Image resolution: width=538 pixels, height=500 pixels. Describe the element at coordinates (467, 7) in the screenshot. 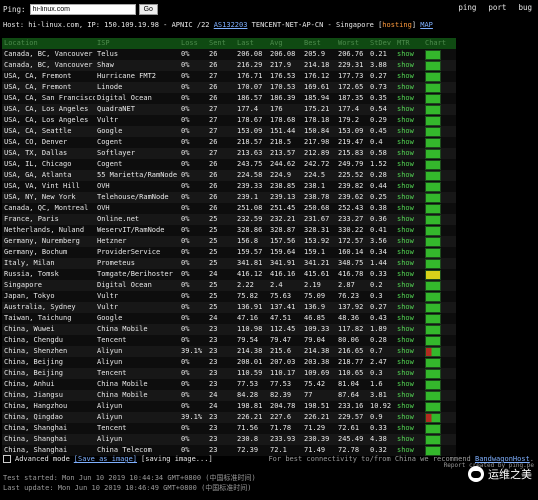

I see `nav-ping-link: ping` at that location.